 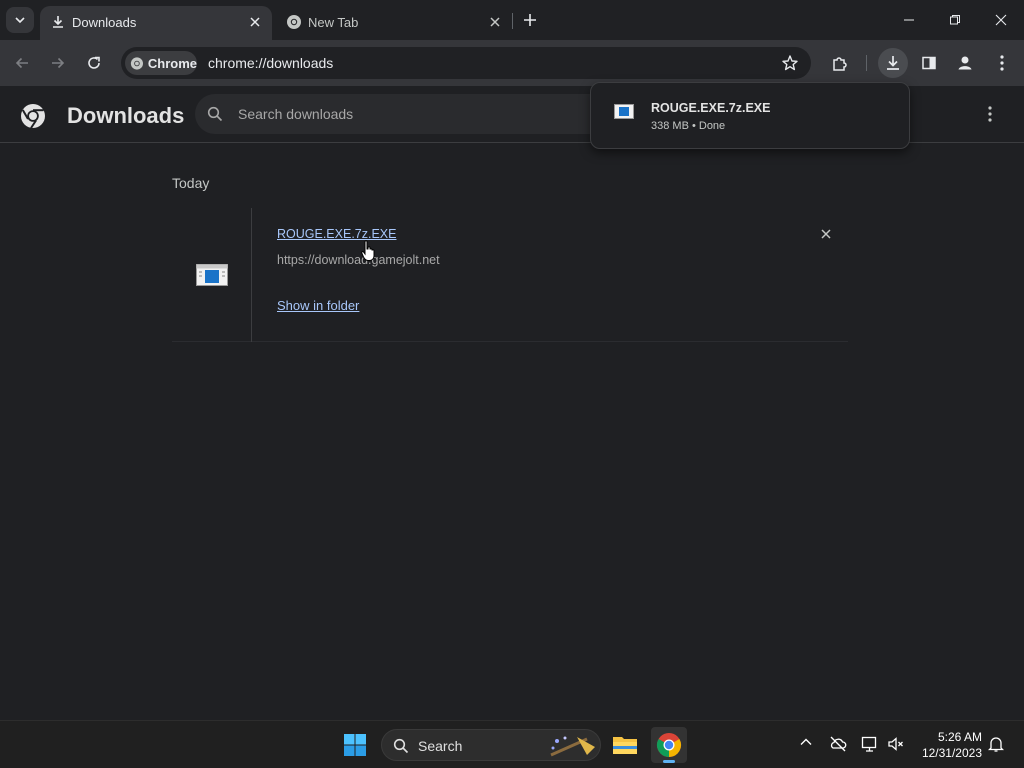 I want to click on omnibox: Chrome chrome://downloads, so click(x=466, y=63).